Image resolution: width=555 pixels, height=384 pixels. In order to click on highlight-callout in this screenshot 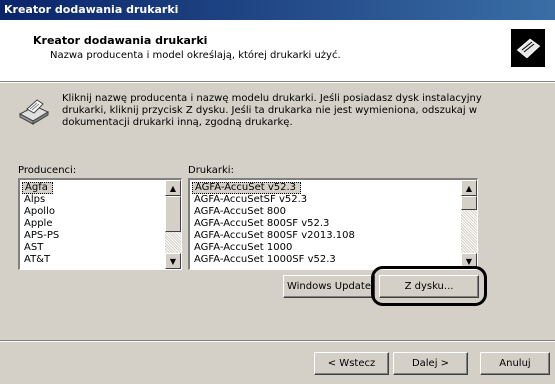, I will do `click(429, 286)`.